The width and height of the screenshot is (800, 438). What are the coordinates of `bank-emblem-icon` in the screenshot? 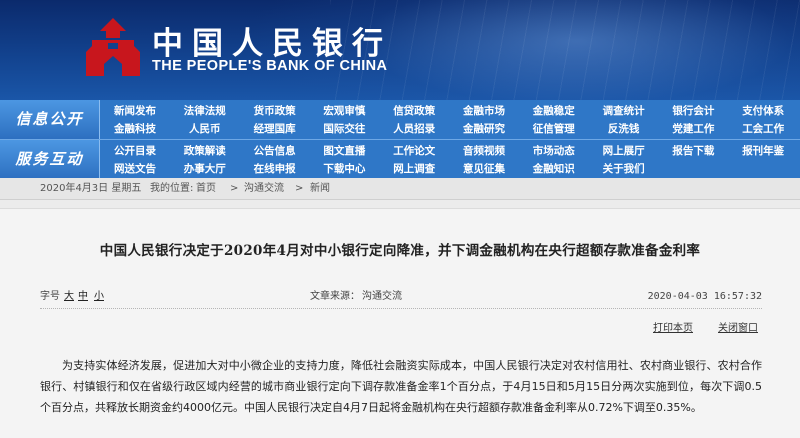 It's located at (113, 47).